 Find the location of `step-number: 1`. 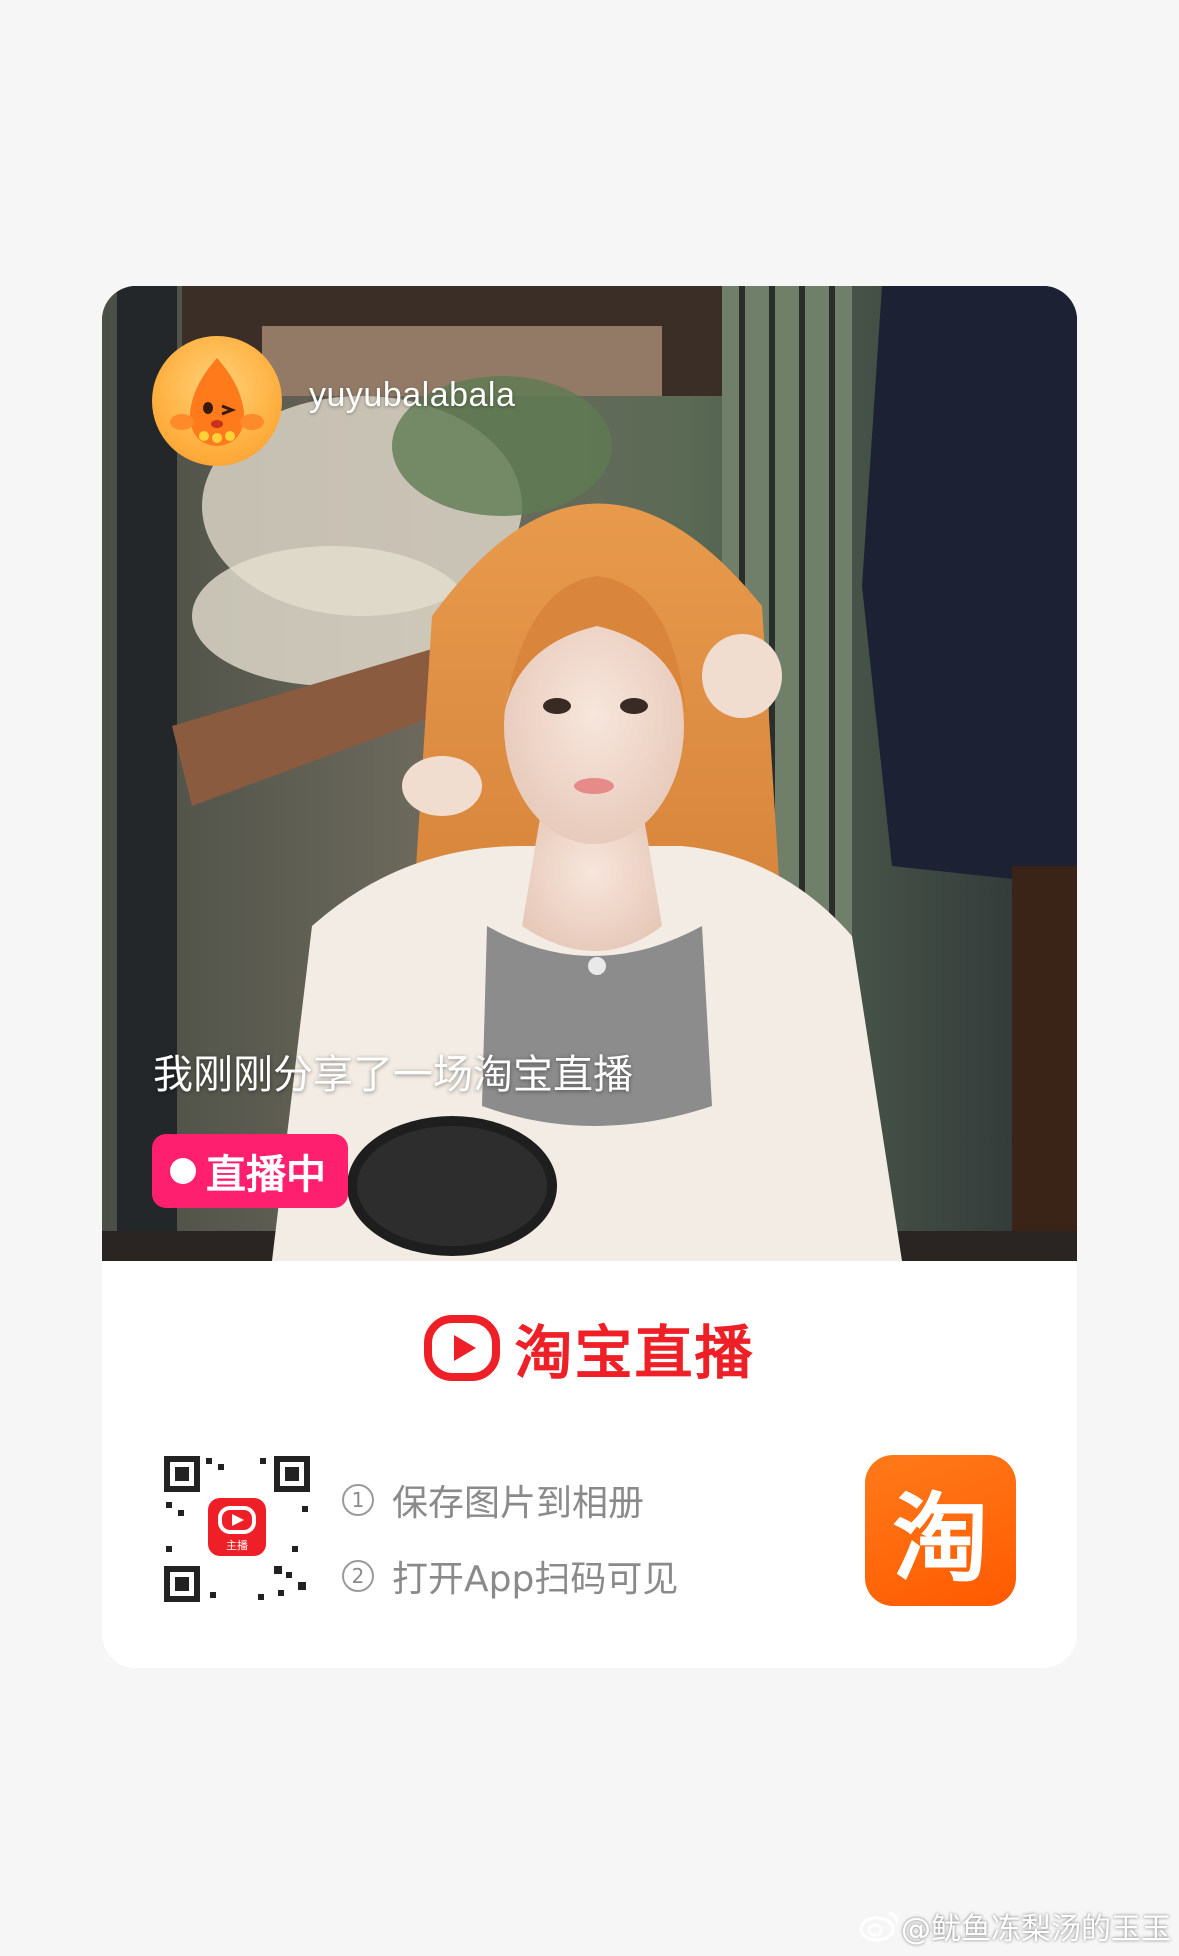

step-number: 1 is located at coordinates (358, 1500).